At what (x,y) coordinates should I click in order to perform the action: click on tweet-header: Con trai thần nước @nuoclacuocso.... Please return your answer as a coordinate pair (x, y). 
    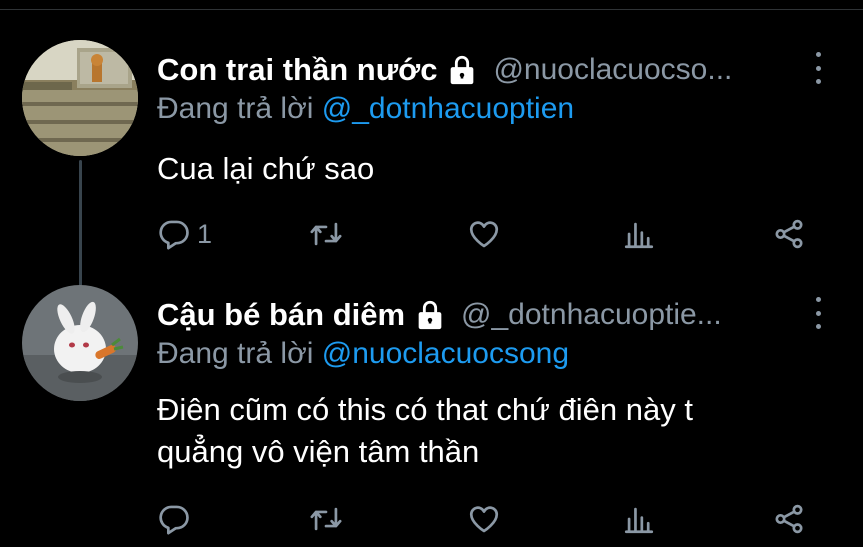
    Looking at the image, I should click on (444, 70).